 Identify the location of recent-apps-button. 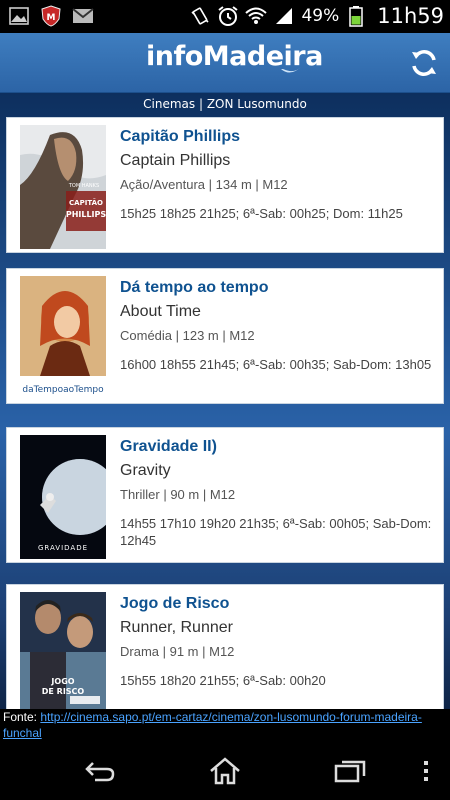
(350, 771).